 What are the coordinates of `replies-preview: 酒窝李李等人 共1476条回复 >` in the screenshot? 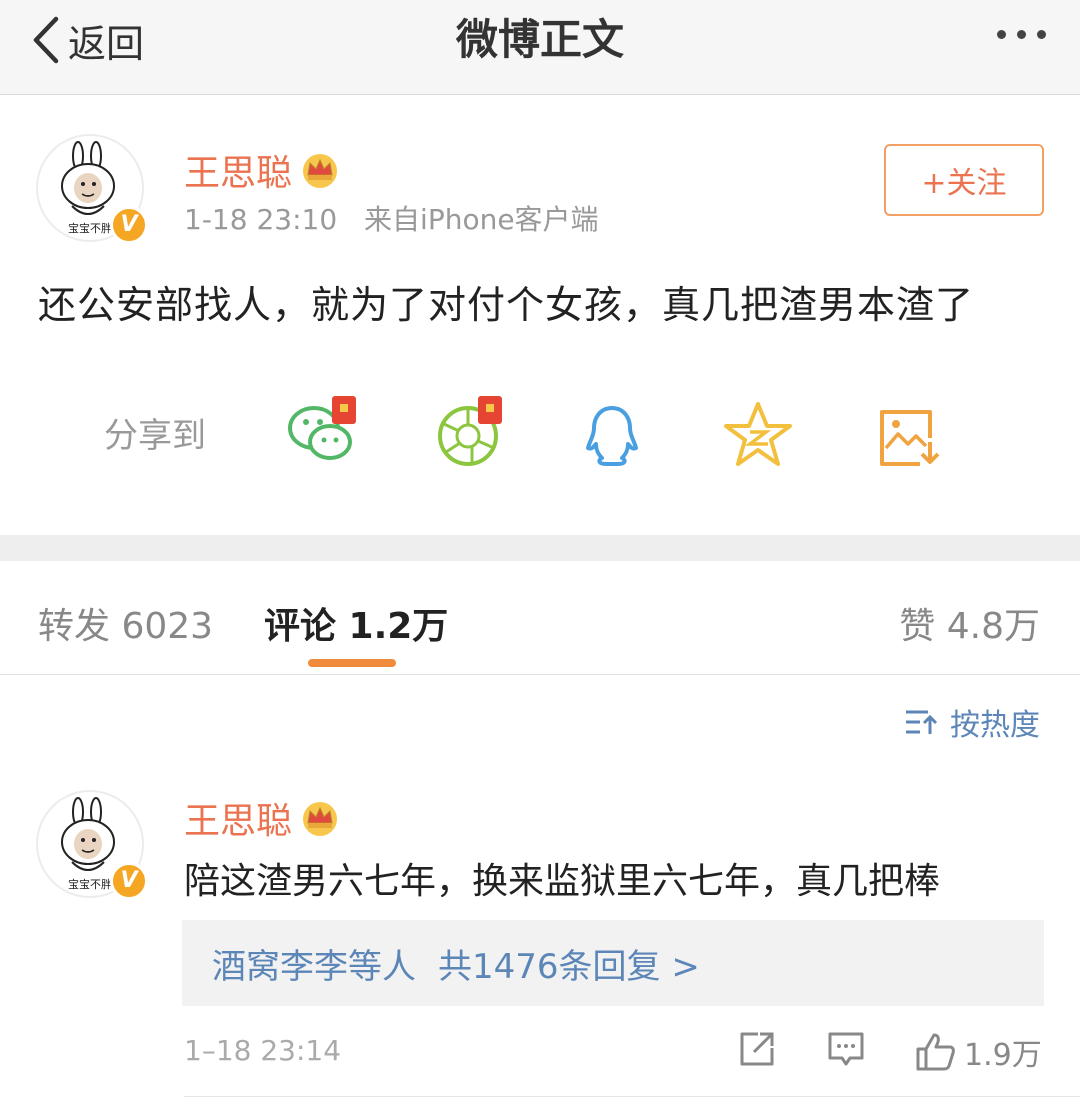 It's located at (613, 963).